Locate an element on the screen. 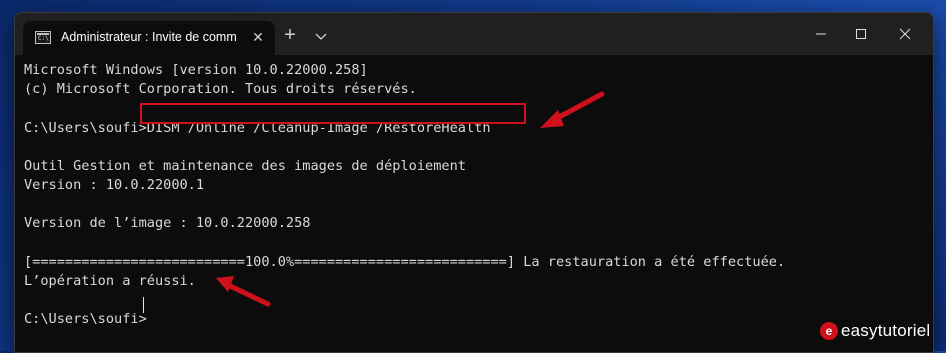  watermark-text: easytutoriel is located at coordinates (886, 330).